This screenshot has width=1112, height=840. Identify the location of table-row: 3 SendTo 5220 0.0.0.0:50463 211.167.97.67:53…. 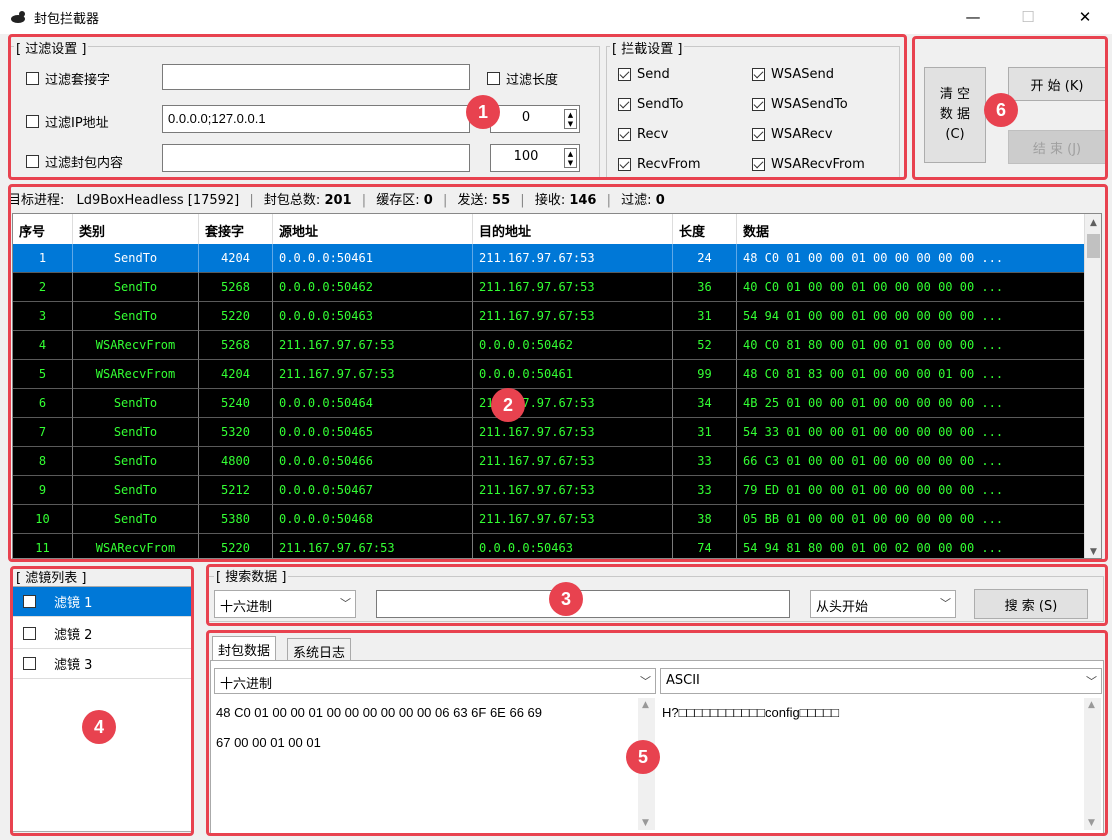
(557, 316).